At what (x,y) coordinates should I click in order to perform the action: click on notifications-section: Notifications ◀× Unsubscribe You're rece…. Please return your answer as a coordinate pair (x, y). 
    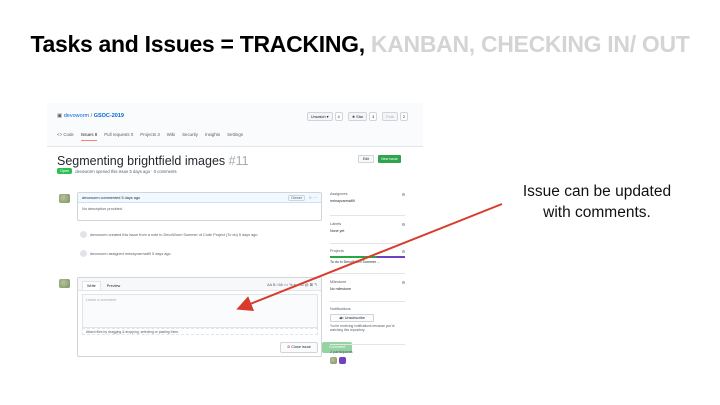
    Looking at the image, I should click on (367, 326).